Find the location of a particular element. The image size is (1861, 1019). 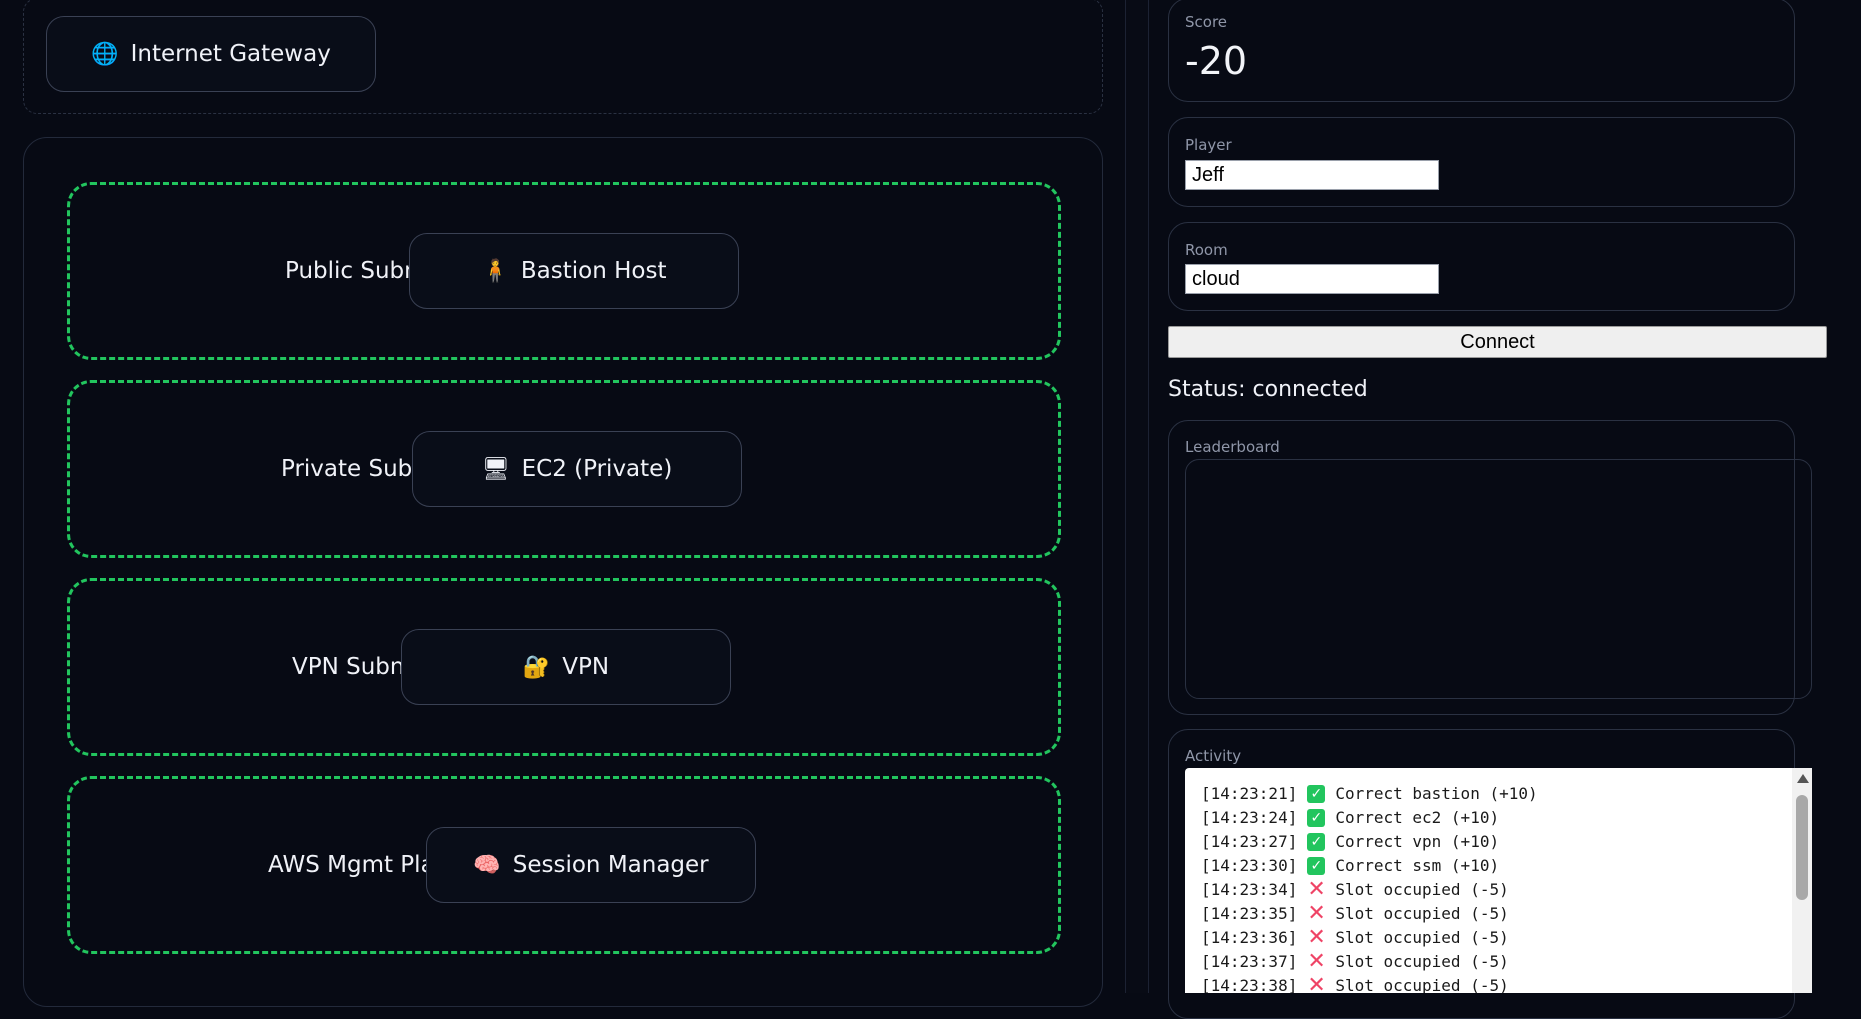

entry-time: [14:23:24] is located at coordinates (1249, 817).